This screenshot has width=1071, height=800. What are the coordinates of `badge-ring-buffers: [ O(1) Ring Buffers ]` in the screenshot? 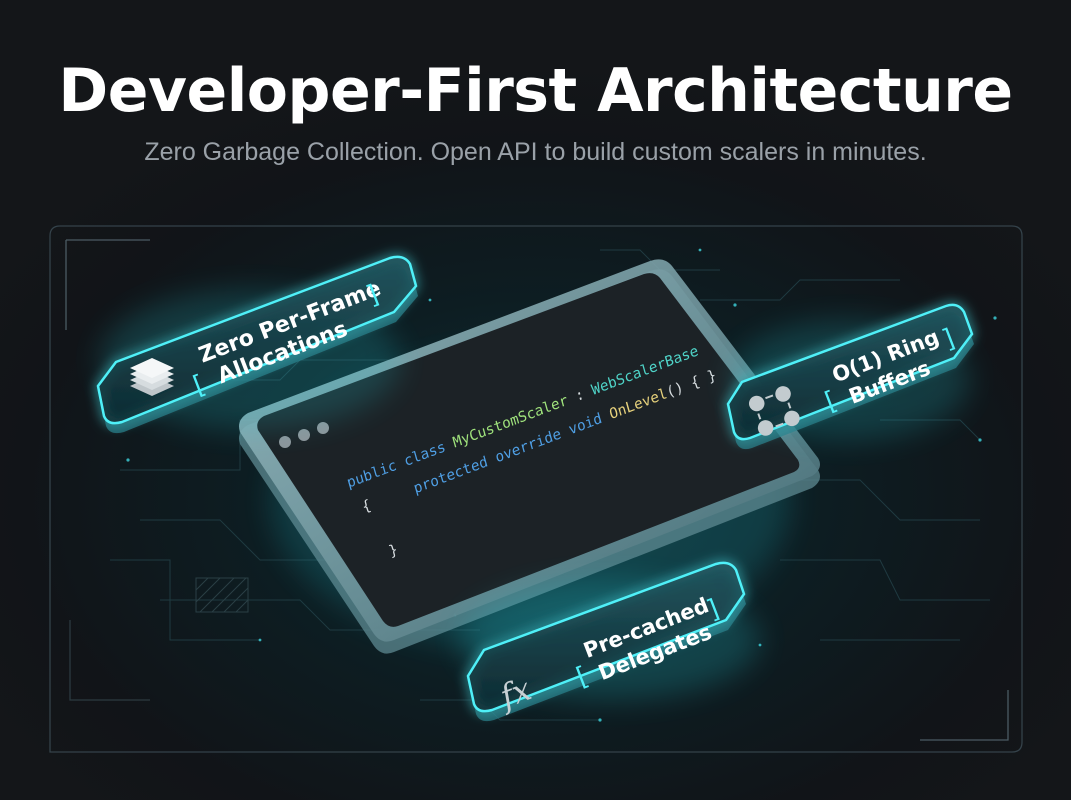 It's located at (850, 376).